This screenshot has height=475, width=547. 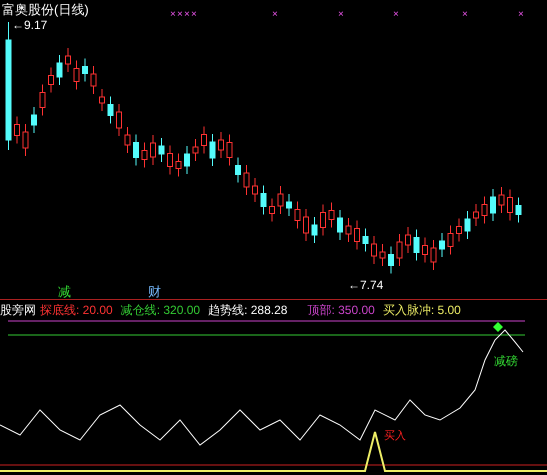 I want to click on indicator-name: 股旁网, so click(x=18, y=310).